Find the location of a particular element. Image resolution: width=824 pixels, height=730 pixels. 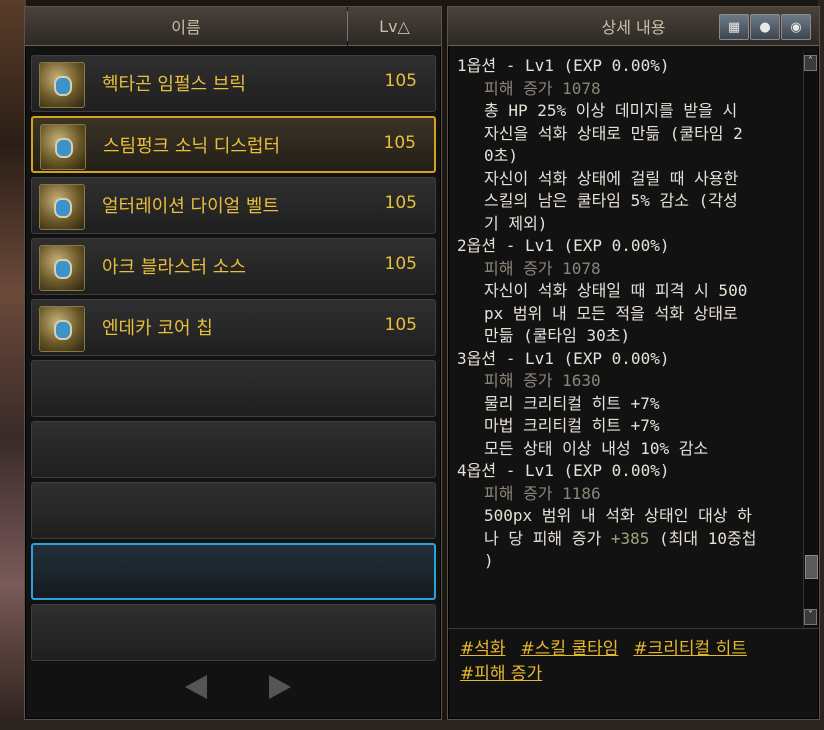

detail-title: 상세 내용 is located at coordinates (633, 27).